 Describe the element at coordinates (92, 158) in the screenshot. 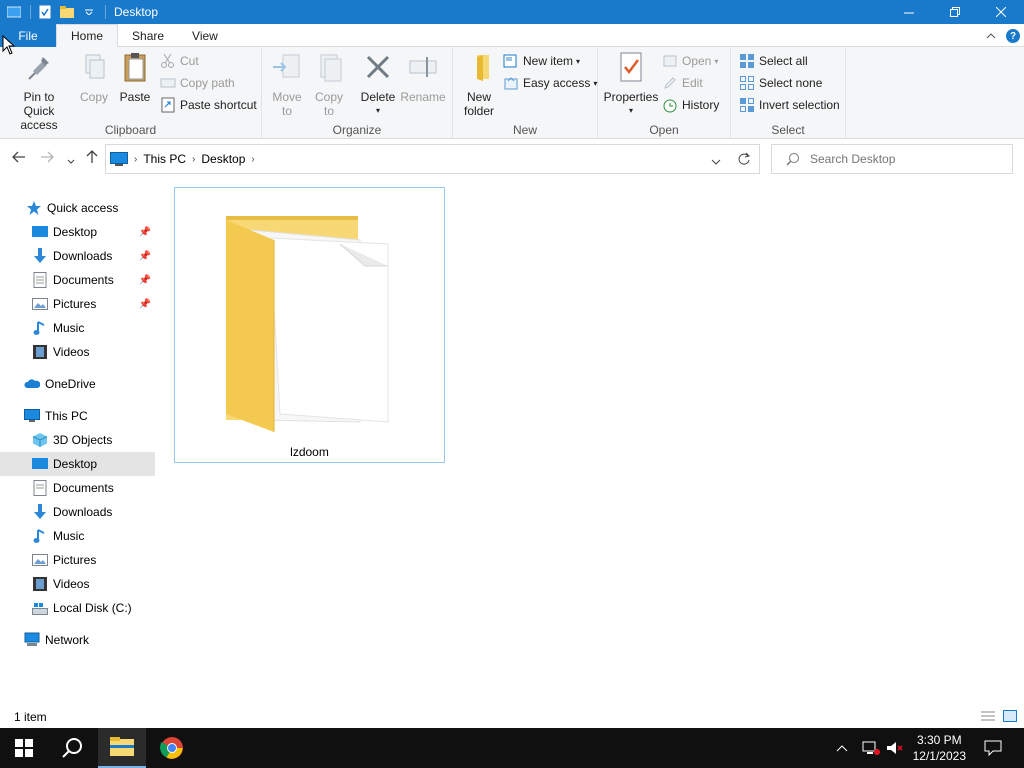

I see `up-arrow-icon` at that location.